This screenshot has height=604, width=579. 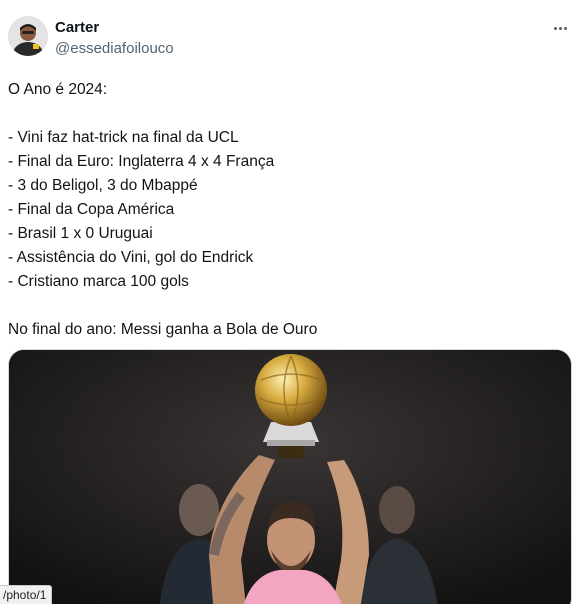 What do you see at coordinates (58, 89) in the screenshot?
I see `tweet-intro: O Ano é 2024:` at bounding box center [58, 89].